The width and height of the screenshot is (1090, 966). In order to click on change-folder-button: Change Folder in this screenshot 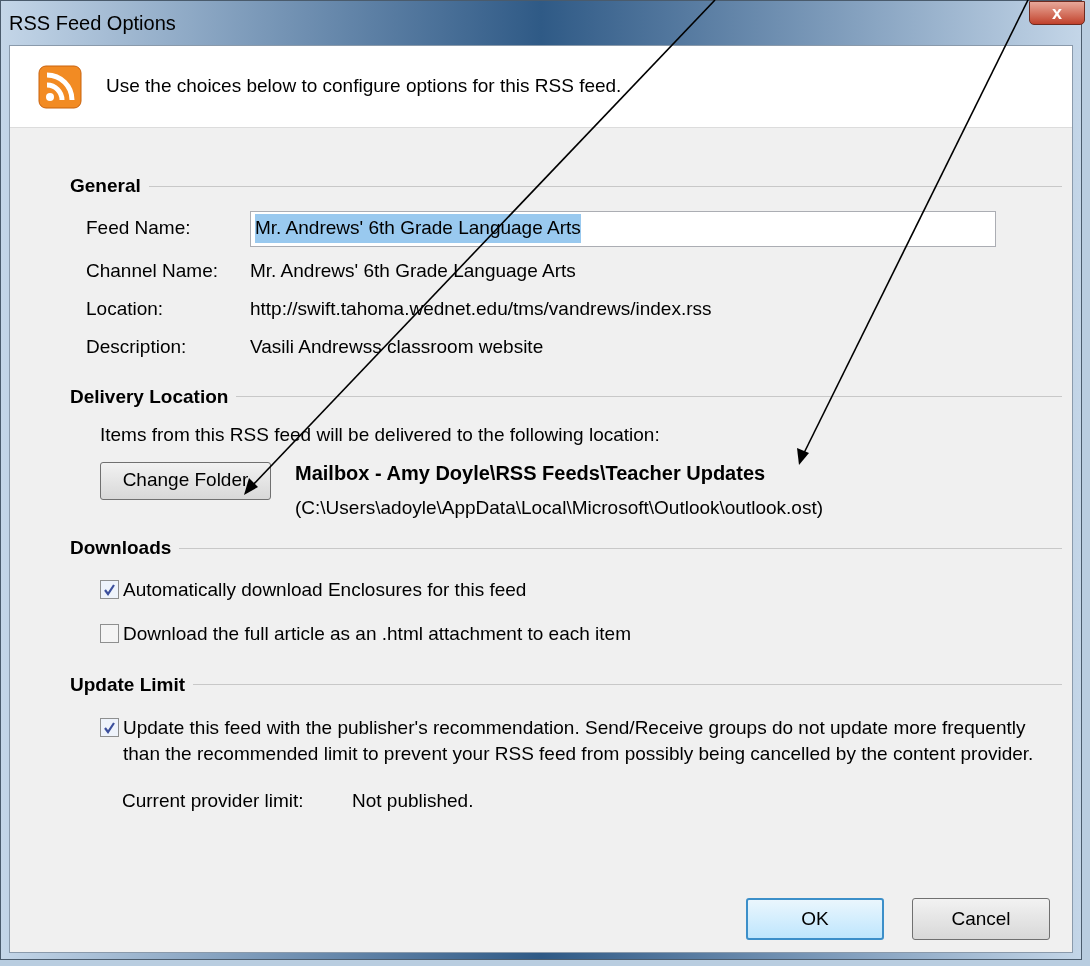, I will do `click(185, 480)`.